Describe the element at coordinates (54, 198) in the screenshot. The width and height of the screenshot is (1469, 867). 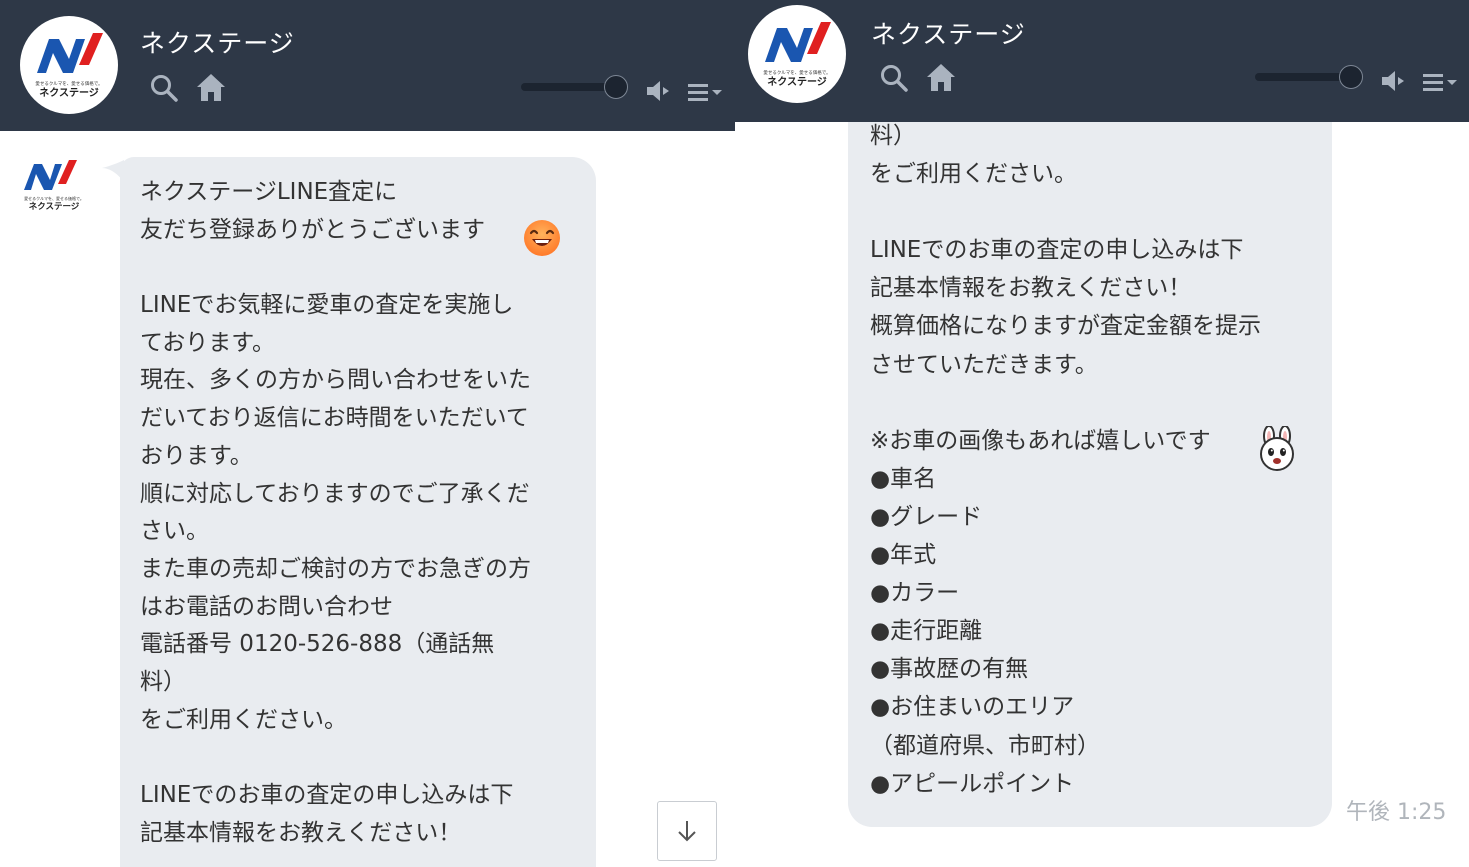
I see `avatar-tagline: 愛せるクルマを、愛せる価格で。` at that location.